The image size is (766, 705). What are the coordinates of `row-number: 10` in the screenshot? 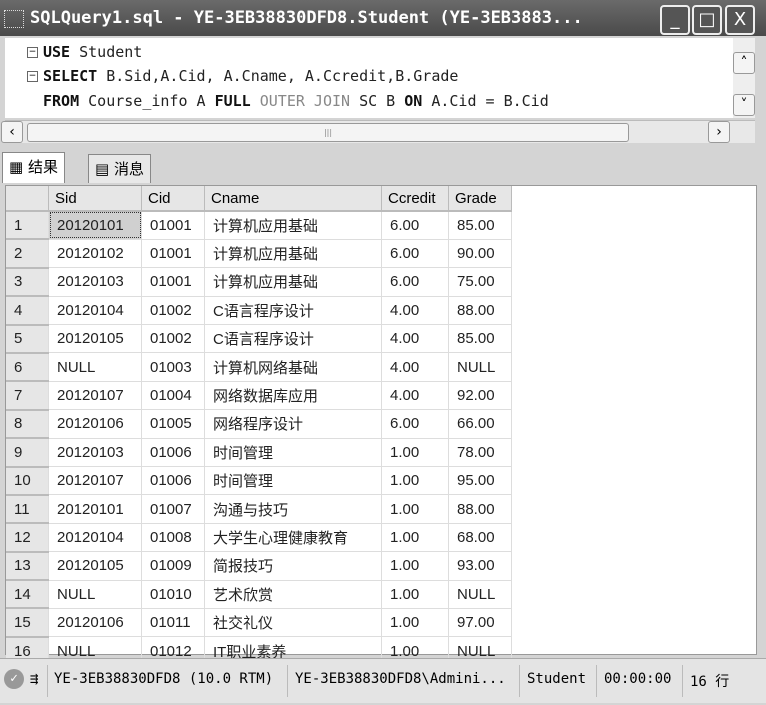 It's located at (27, 481).